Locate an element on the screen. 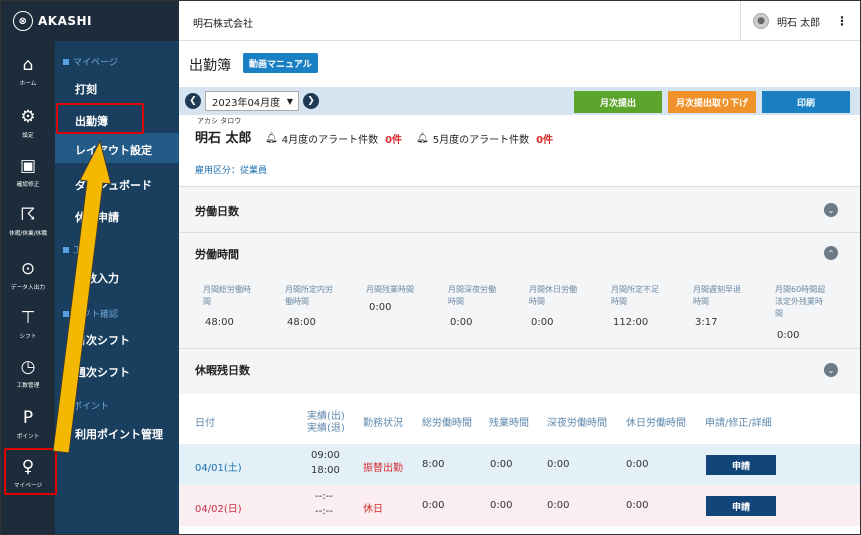 Image resolution: width=861 pixels, height=535 pixels. subnav-item-point-management: 利用ポイント管理 is located at coordinates (119, 434).